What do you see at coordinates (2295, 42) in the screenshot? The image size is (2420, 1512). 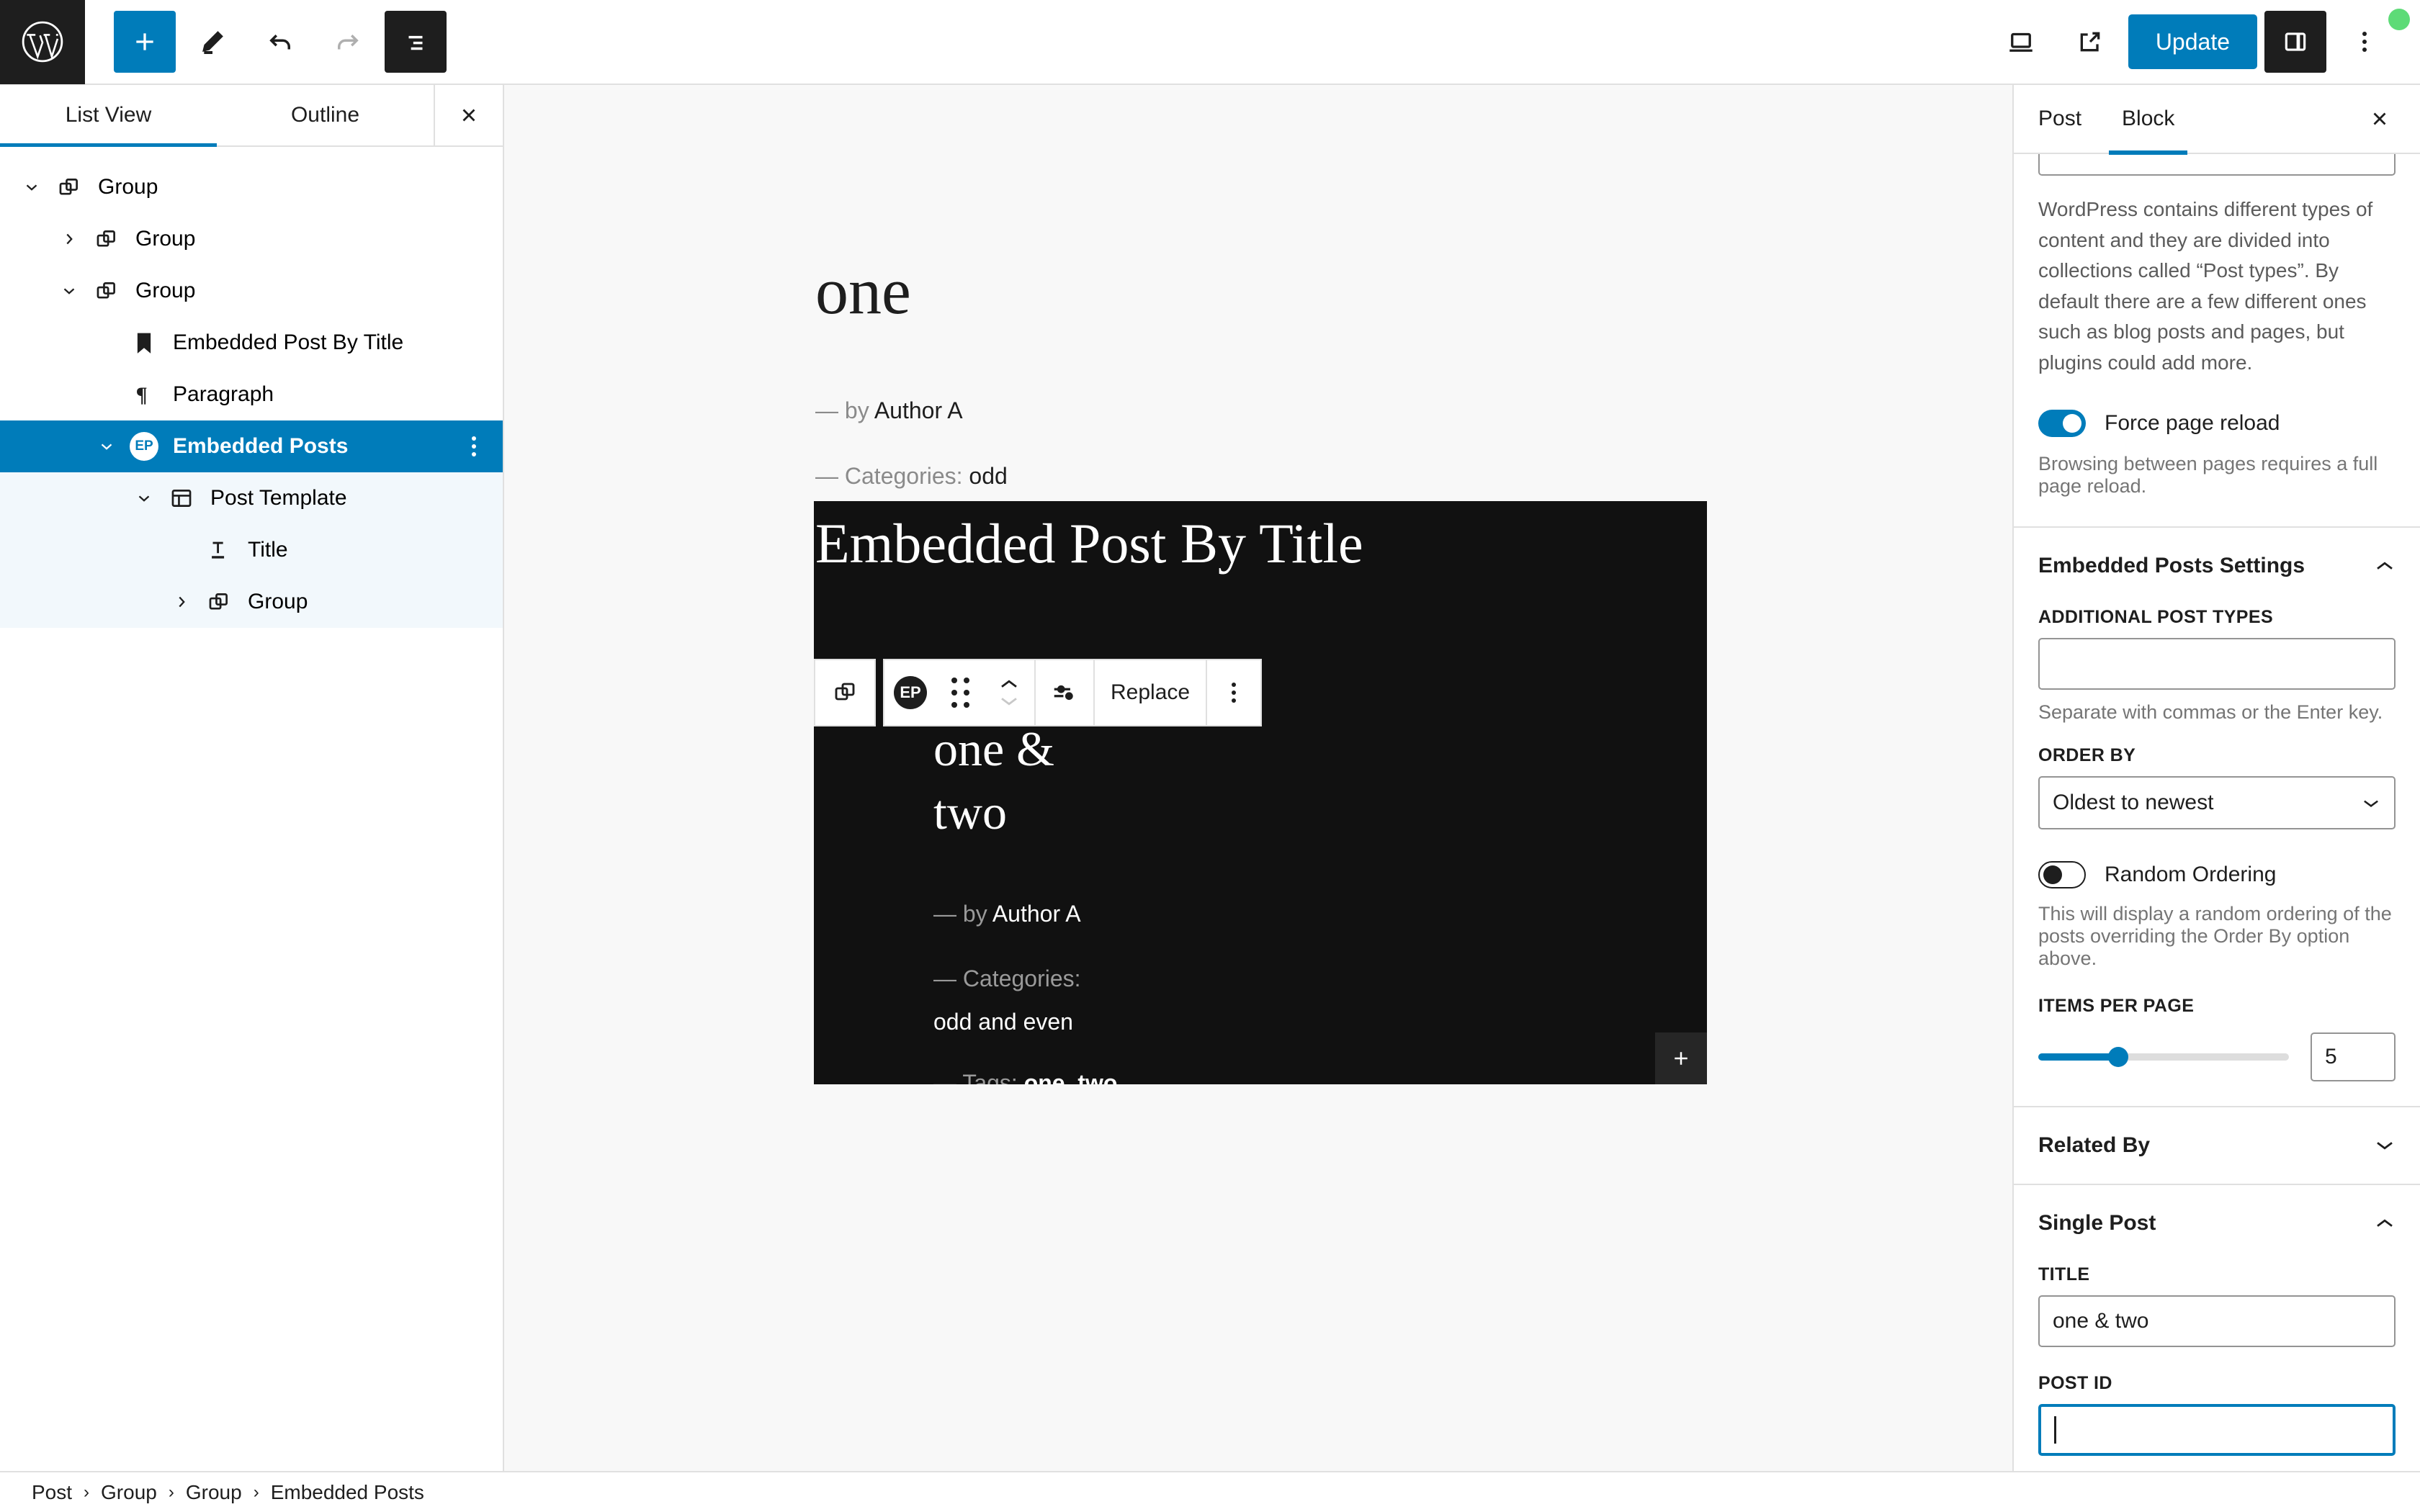 I see `sidebar-toggle-icon` at bounding box center [2295, 42].